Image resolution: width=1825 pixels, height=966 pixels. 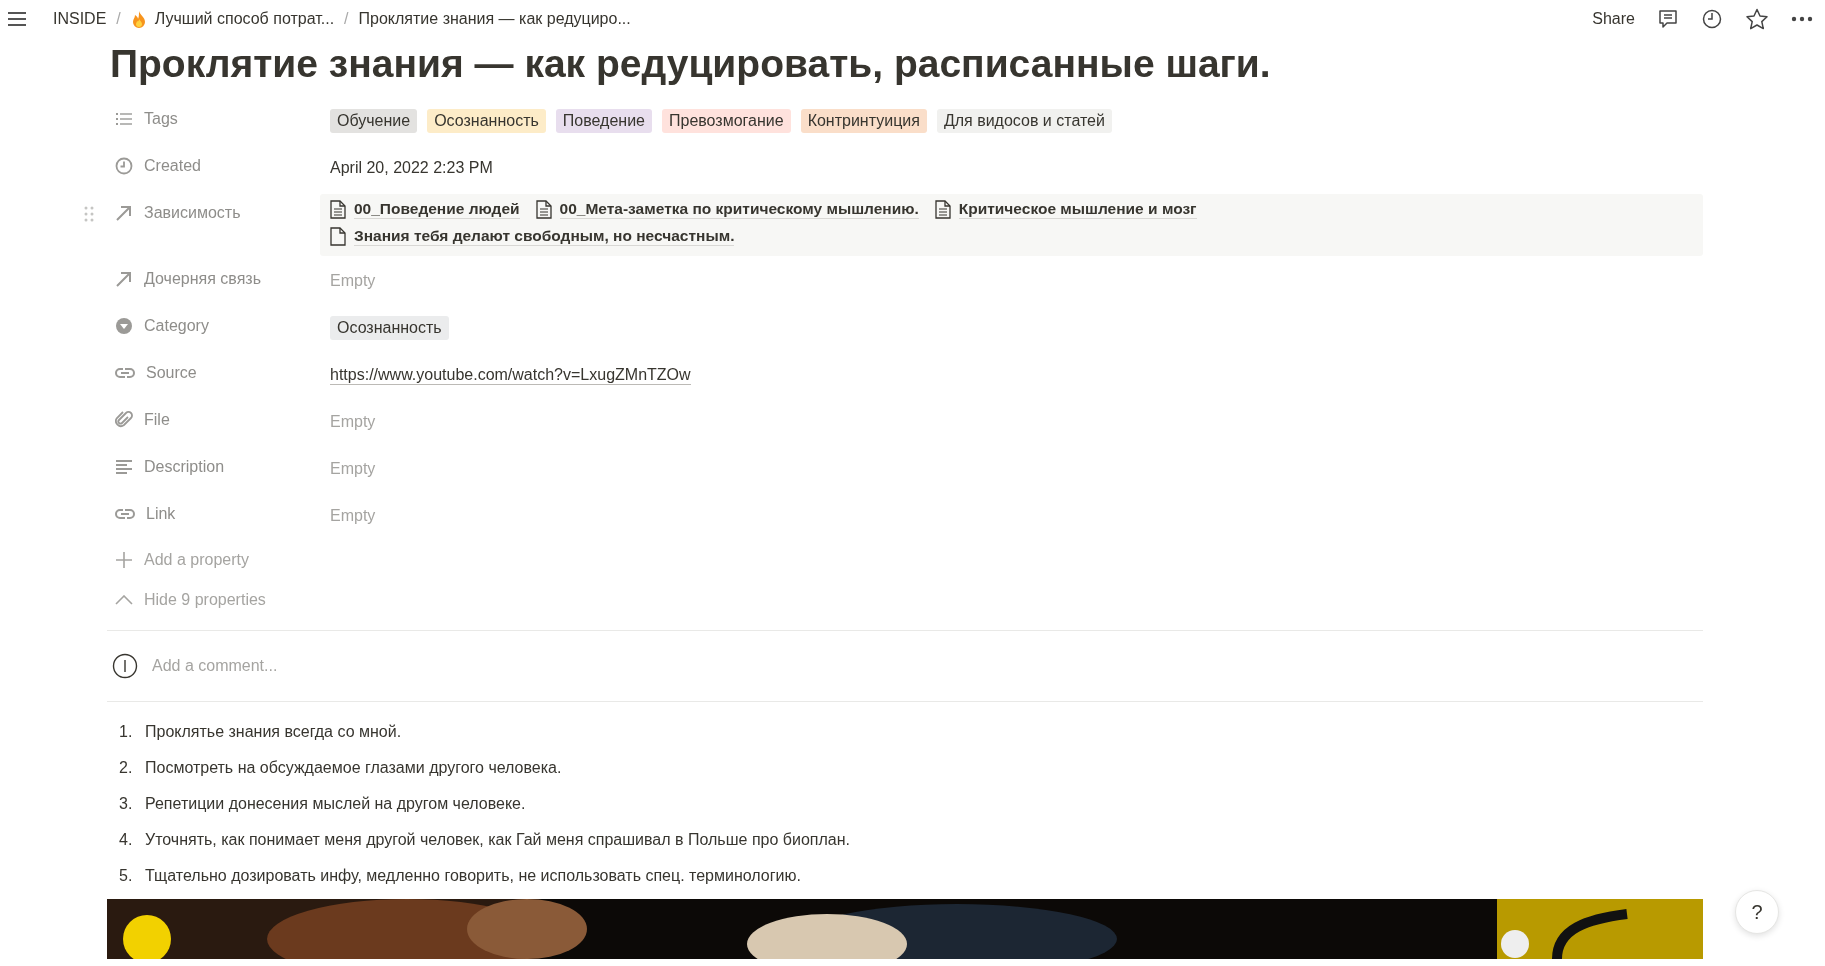 What do you see at coordinates (124, 420) in the screenshot?
I see `paperclip-icon` at bounding box center [124, 420].